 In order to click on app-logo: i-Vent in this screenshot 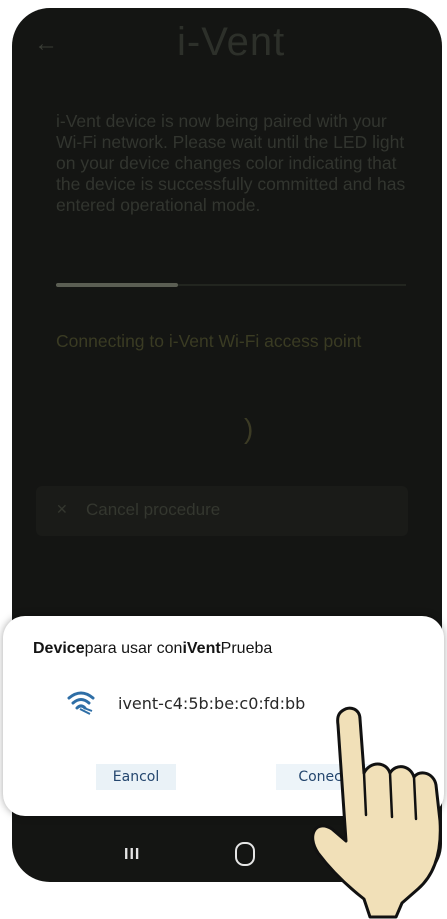, I will do `click(231, 42)`.